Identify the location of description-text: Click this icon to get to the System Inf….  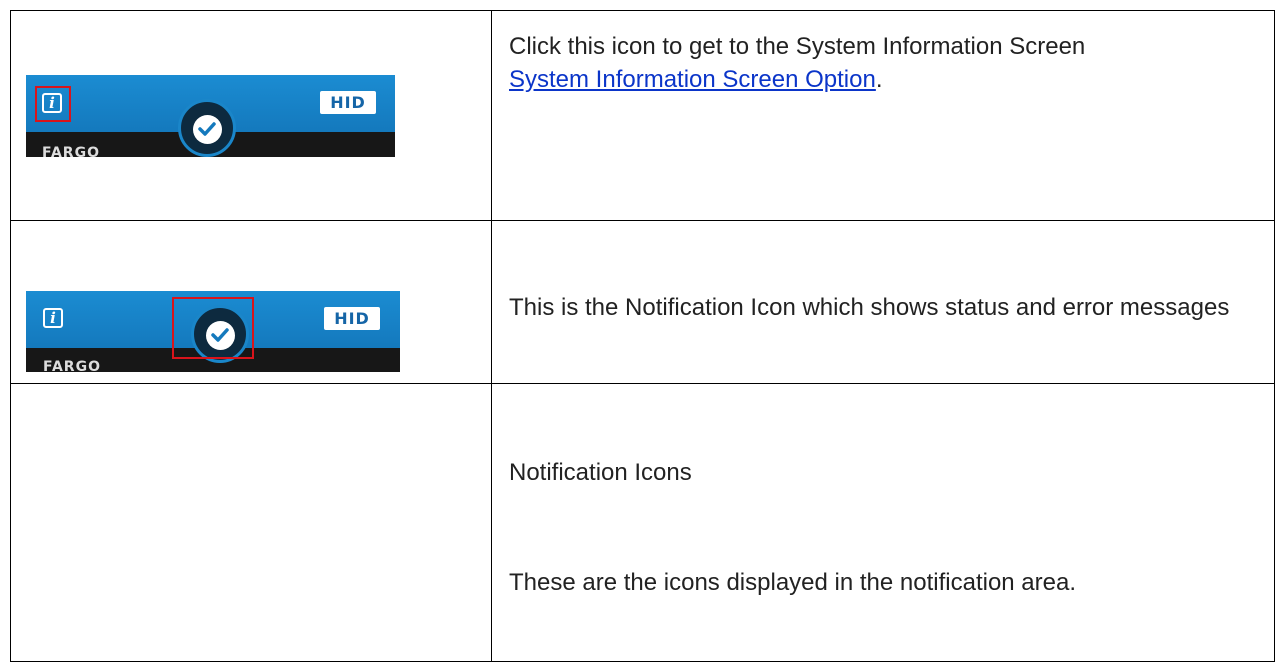
(797, 46).